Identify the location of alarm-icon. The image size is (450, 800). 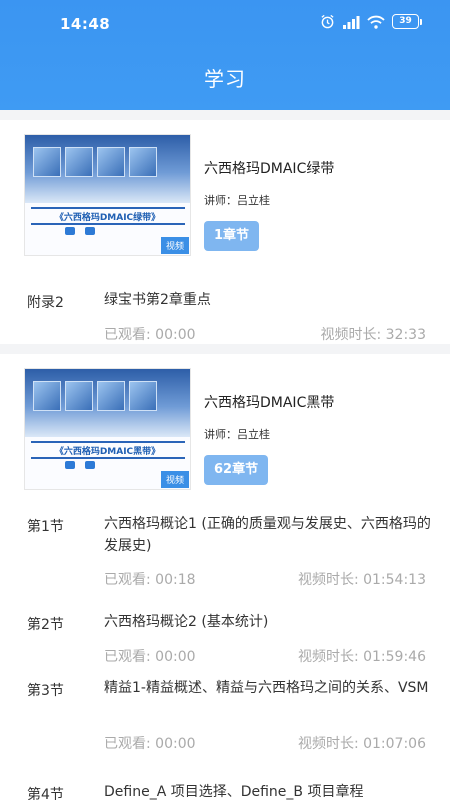
(327, 21).